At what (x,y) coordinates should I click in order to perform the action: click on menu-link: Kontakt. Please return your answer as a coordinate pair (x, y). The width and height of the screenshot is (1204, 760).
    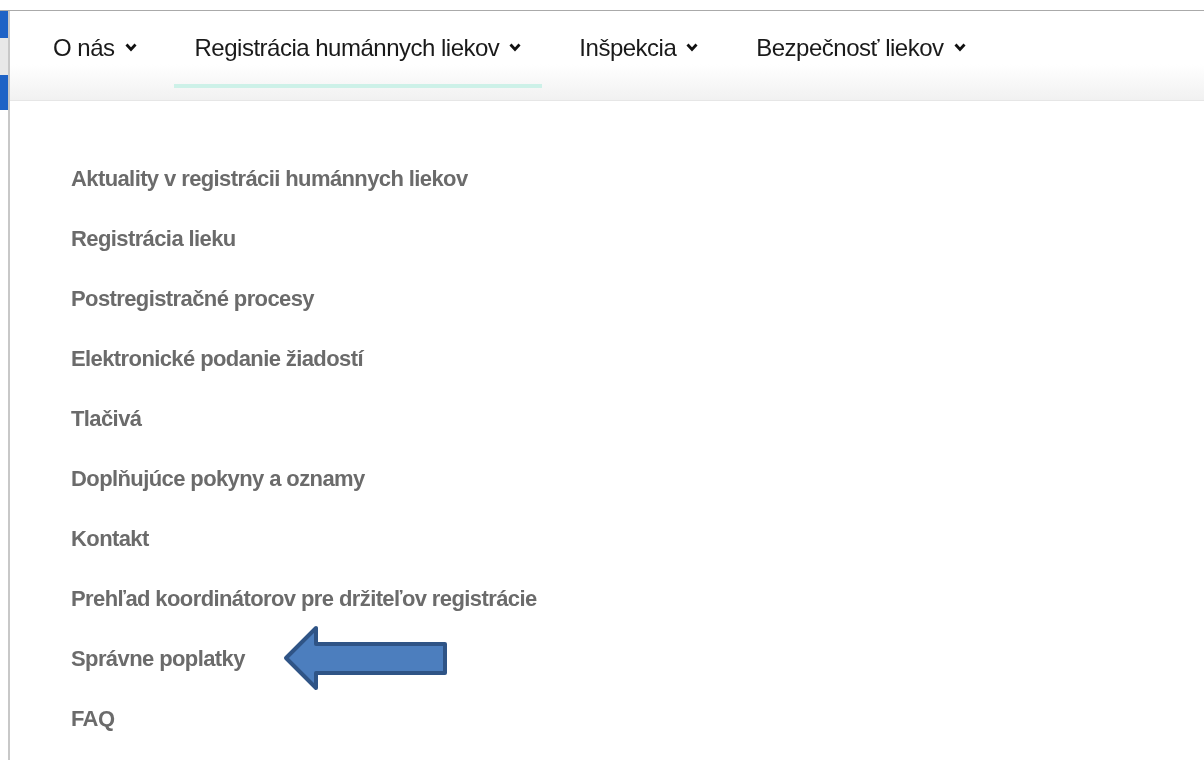
    Looking at the image, I should click on (110, 538).